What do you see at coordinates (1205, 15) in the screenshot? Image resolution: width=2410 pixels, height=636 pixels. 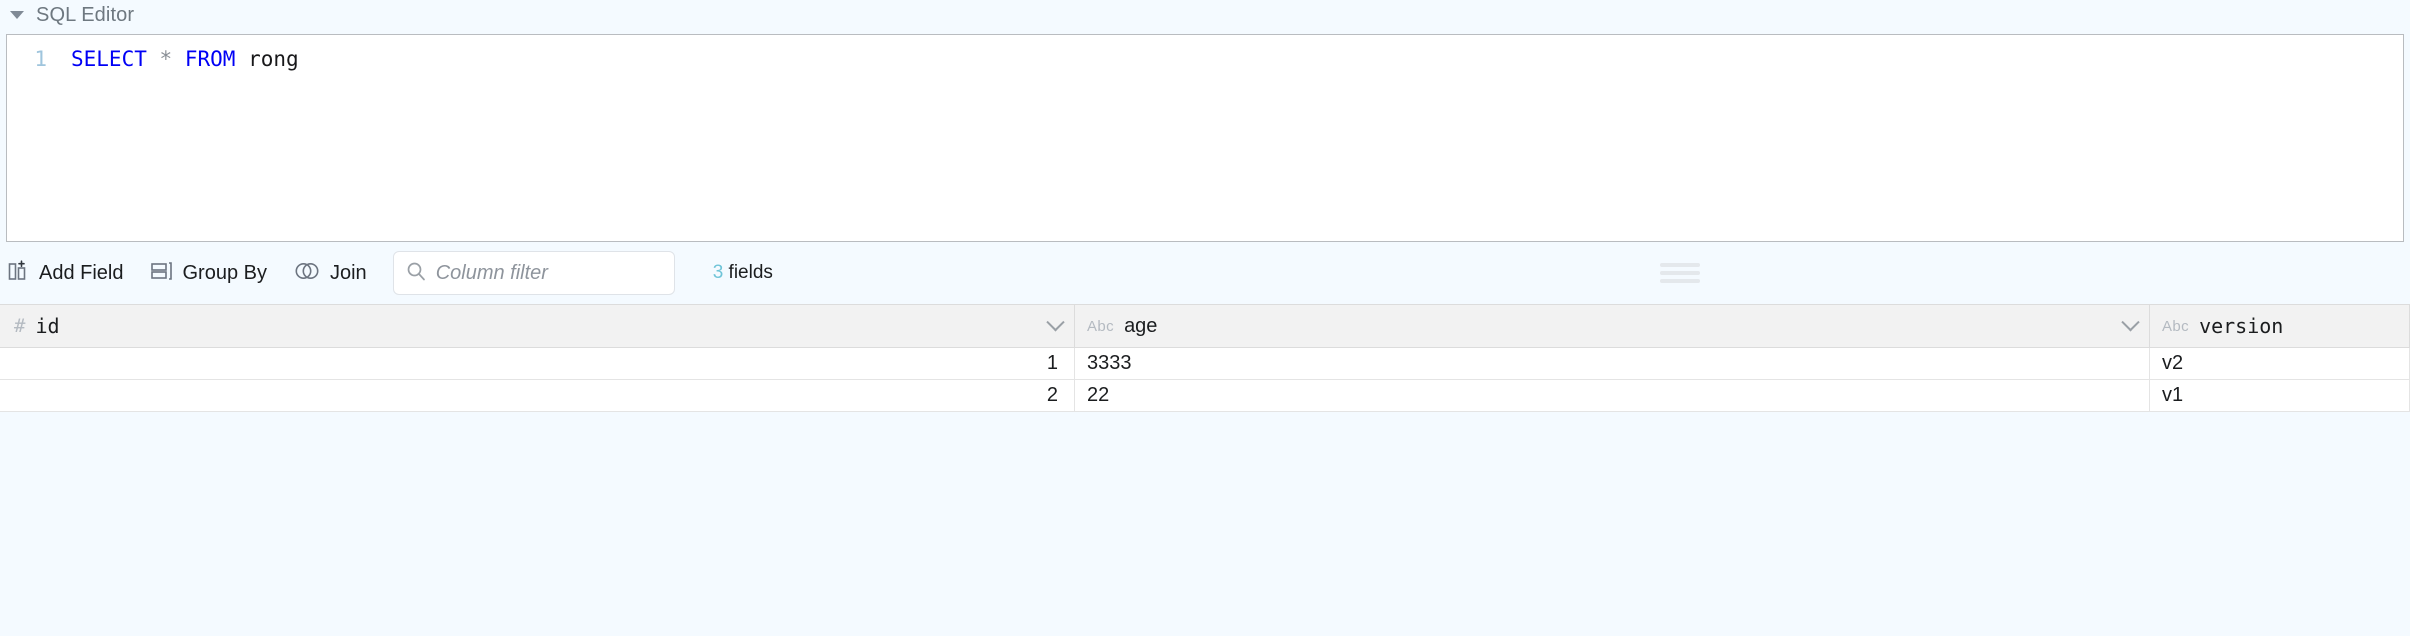 I see `sql-editor-section-header: SQL Editor` at bounding box center [1205, 15].